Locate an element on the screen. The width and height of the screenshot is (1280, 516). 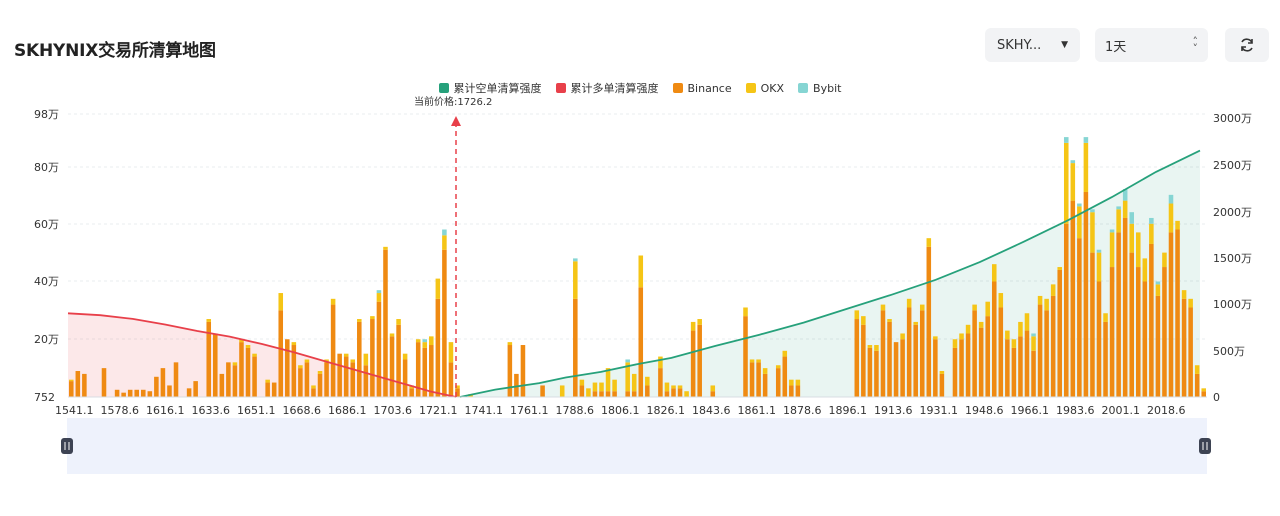
y2-tick-label: 0 is located at coordinates (1216, 397).